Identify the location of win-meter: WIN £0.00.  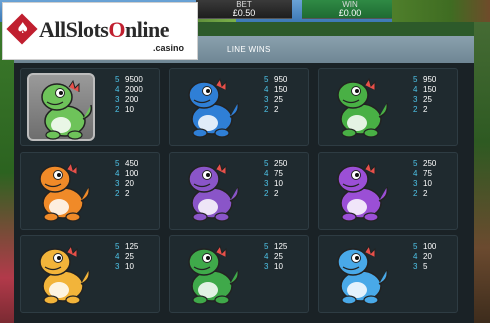
(350, 9).